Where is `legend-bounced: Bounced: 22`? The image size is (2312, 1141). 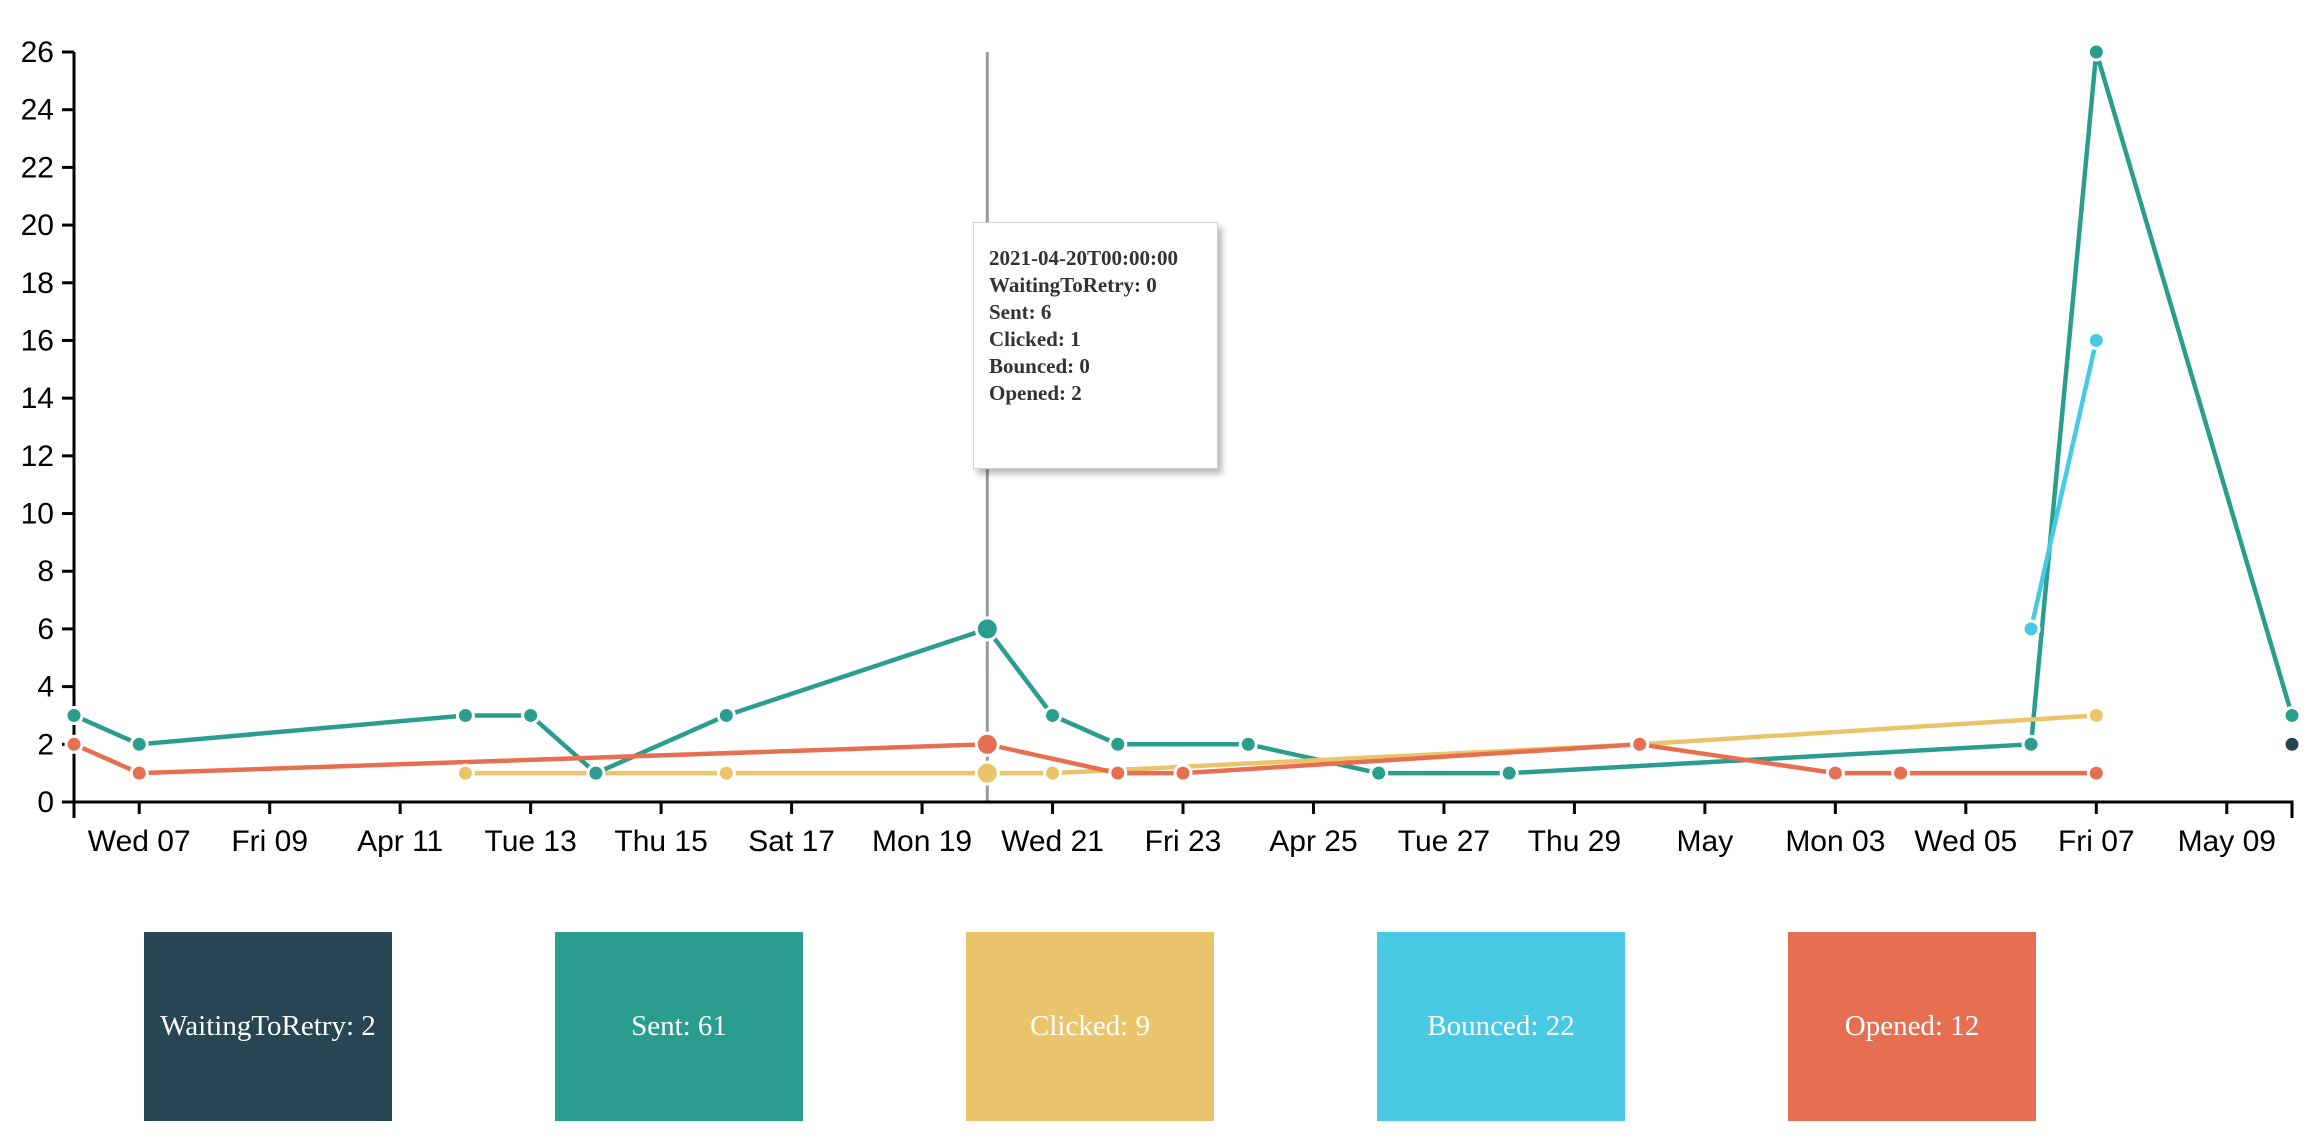
legend-bounced: Bounced: 22 is located at coordinates (1501, 1026).